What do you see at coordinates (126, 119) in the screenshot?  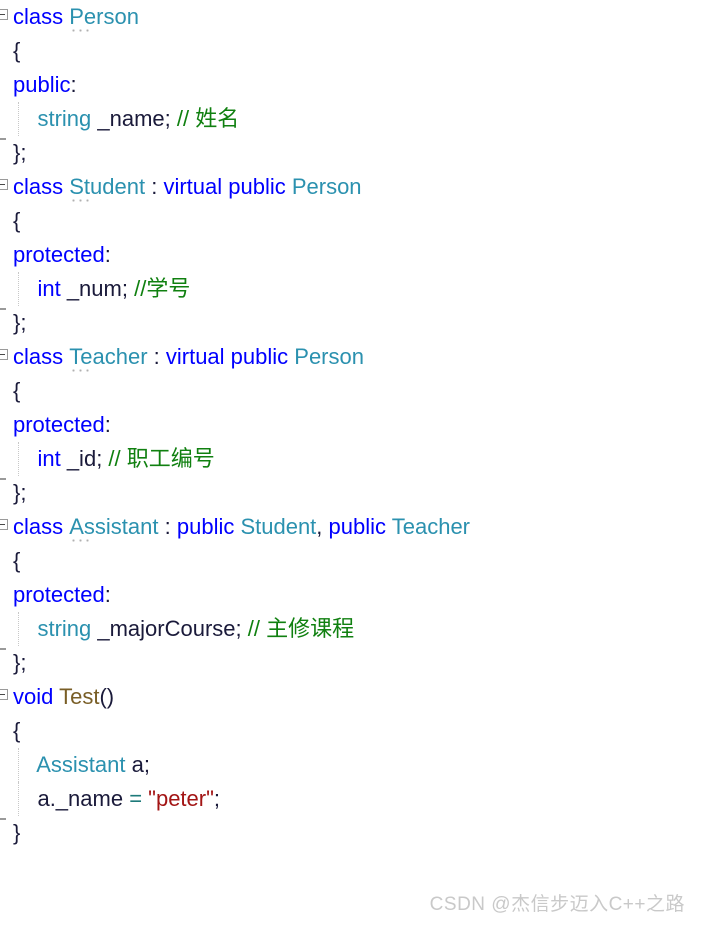 I see `code-line-text: string _name; // 姓名` at bounding box center [126, 119].